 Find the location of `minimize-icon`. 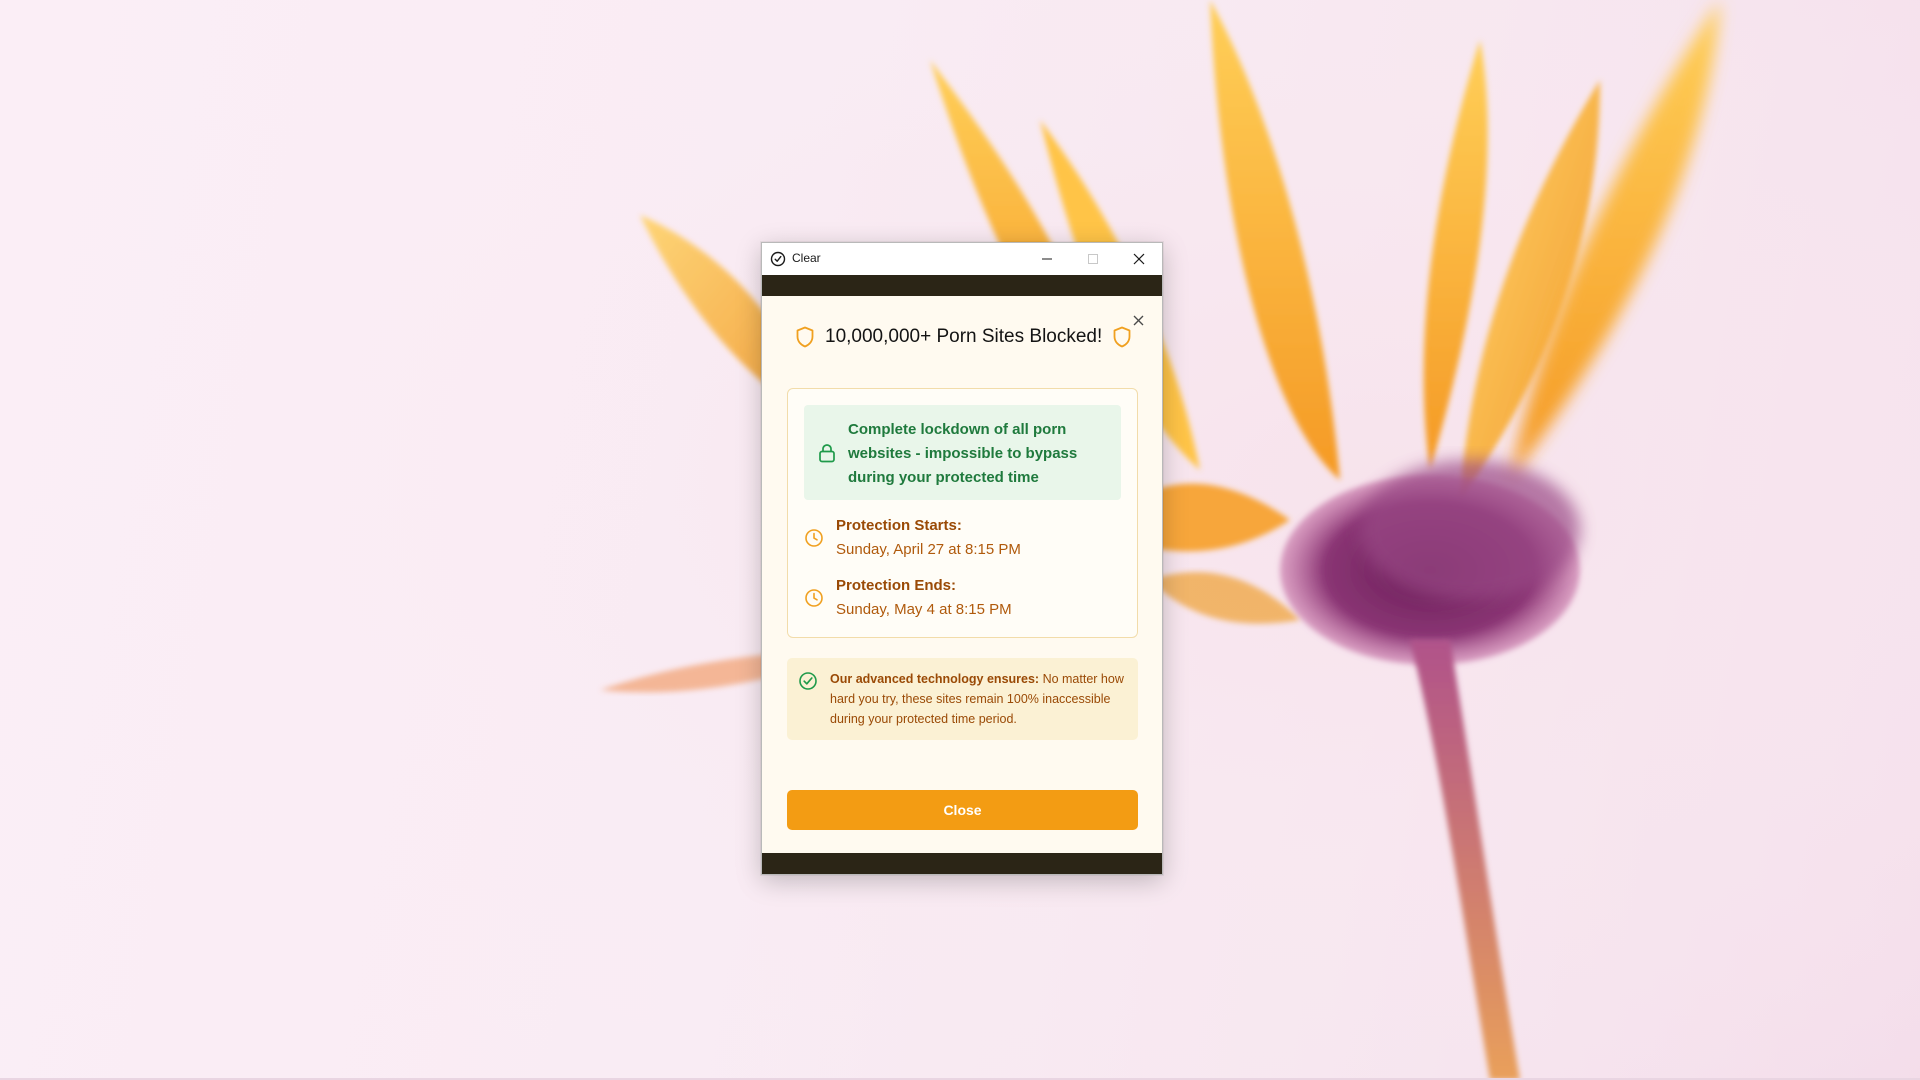

minimize-icon is located at coordinates (1047, 259).